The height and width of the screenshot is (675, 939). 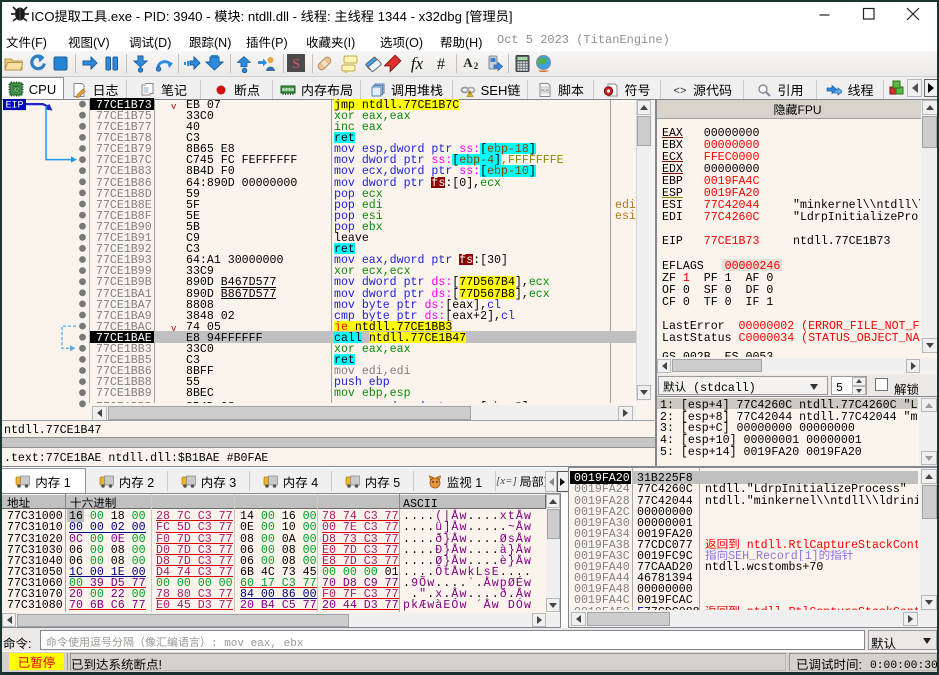 I want to click on svg-text: fx, so click(x=416, y=63).